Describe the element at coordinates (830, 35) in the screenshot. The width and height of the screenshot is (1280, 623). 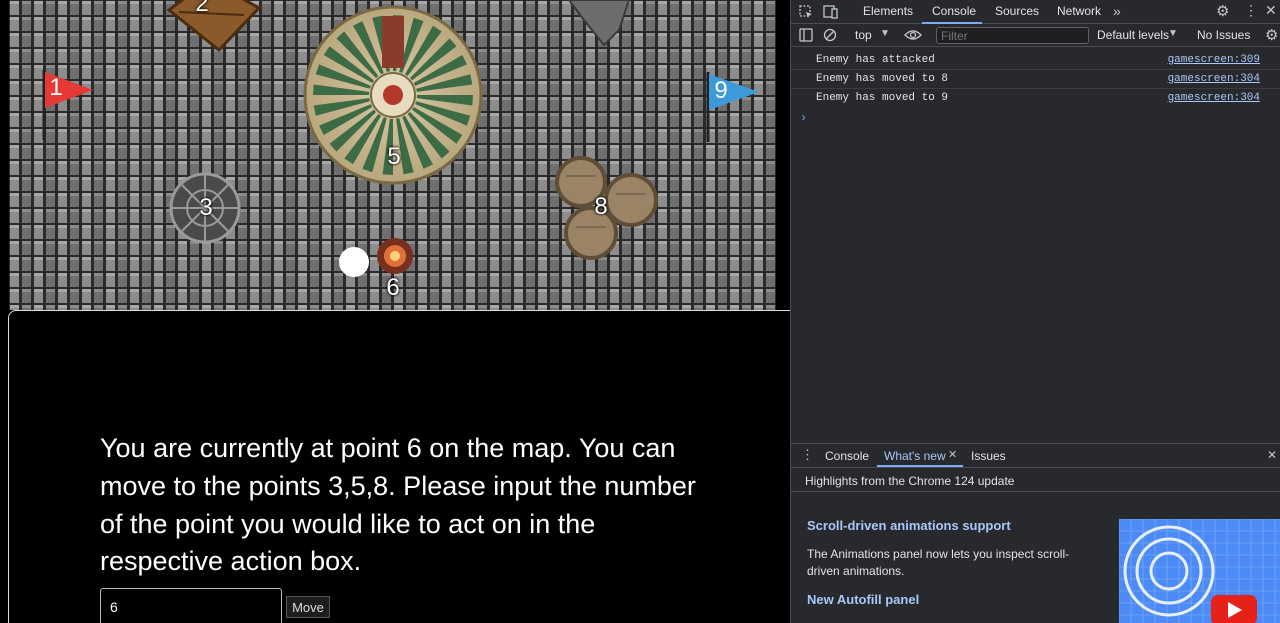
I see `clear-console-icon` at that location.